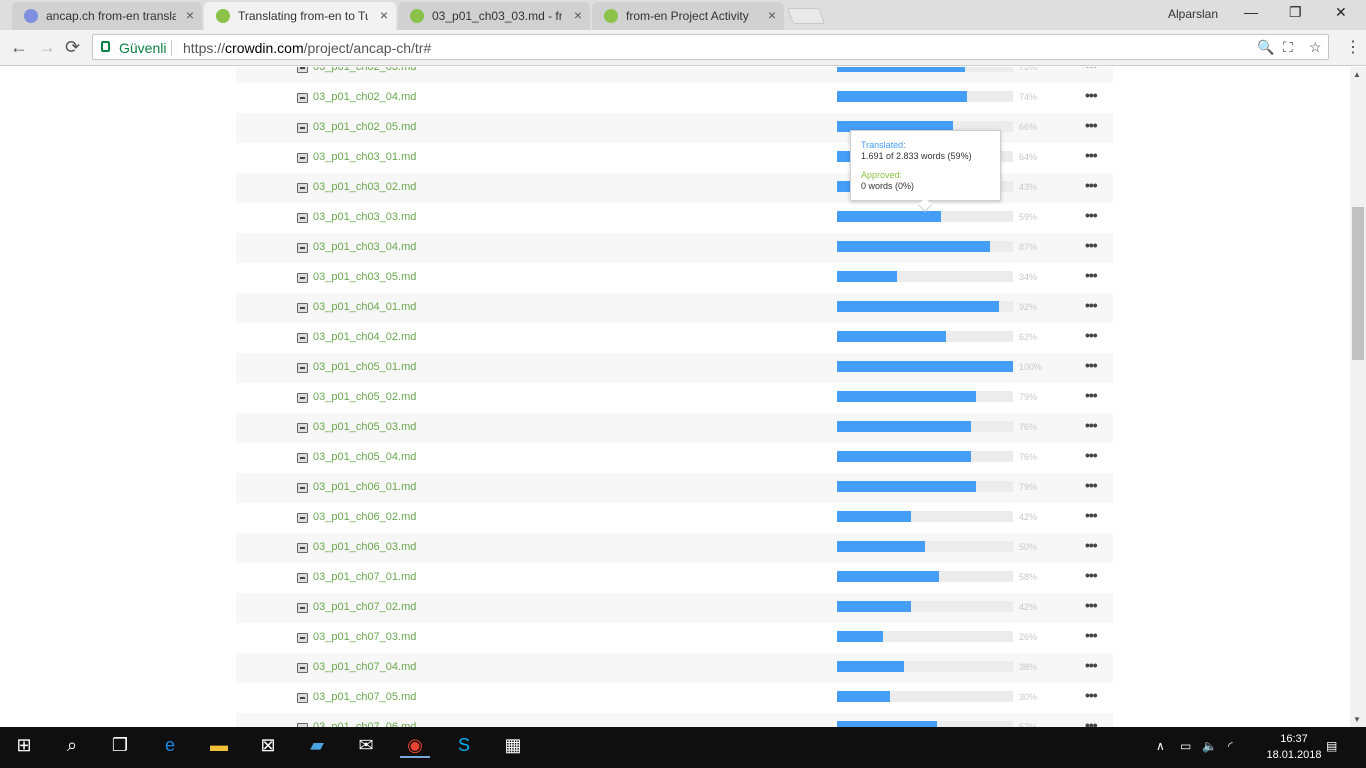 This screenshot has height=768, width=1366. What do you see at coordinates (674, 248) in the screenshot?
I see `table-row: 03_p01_ch03_04.md 87% •••` at bounding box center [674, 248].